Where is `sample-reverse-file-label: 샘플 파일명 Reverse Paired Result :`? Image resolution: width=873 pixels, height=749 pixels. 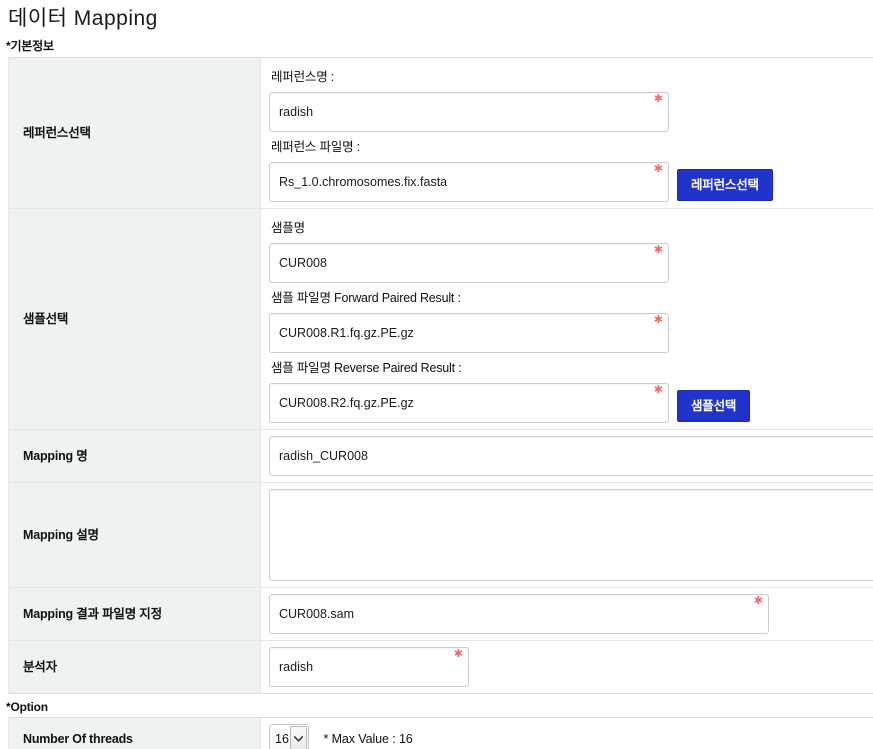
sample-reverse-file-label: 샘플 파일명 Reverse Paired Result : is located at coordinates (366, 368).